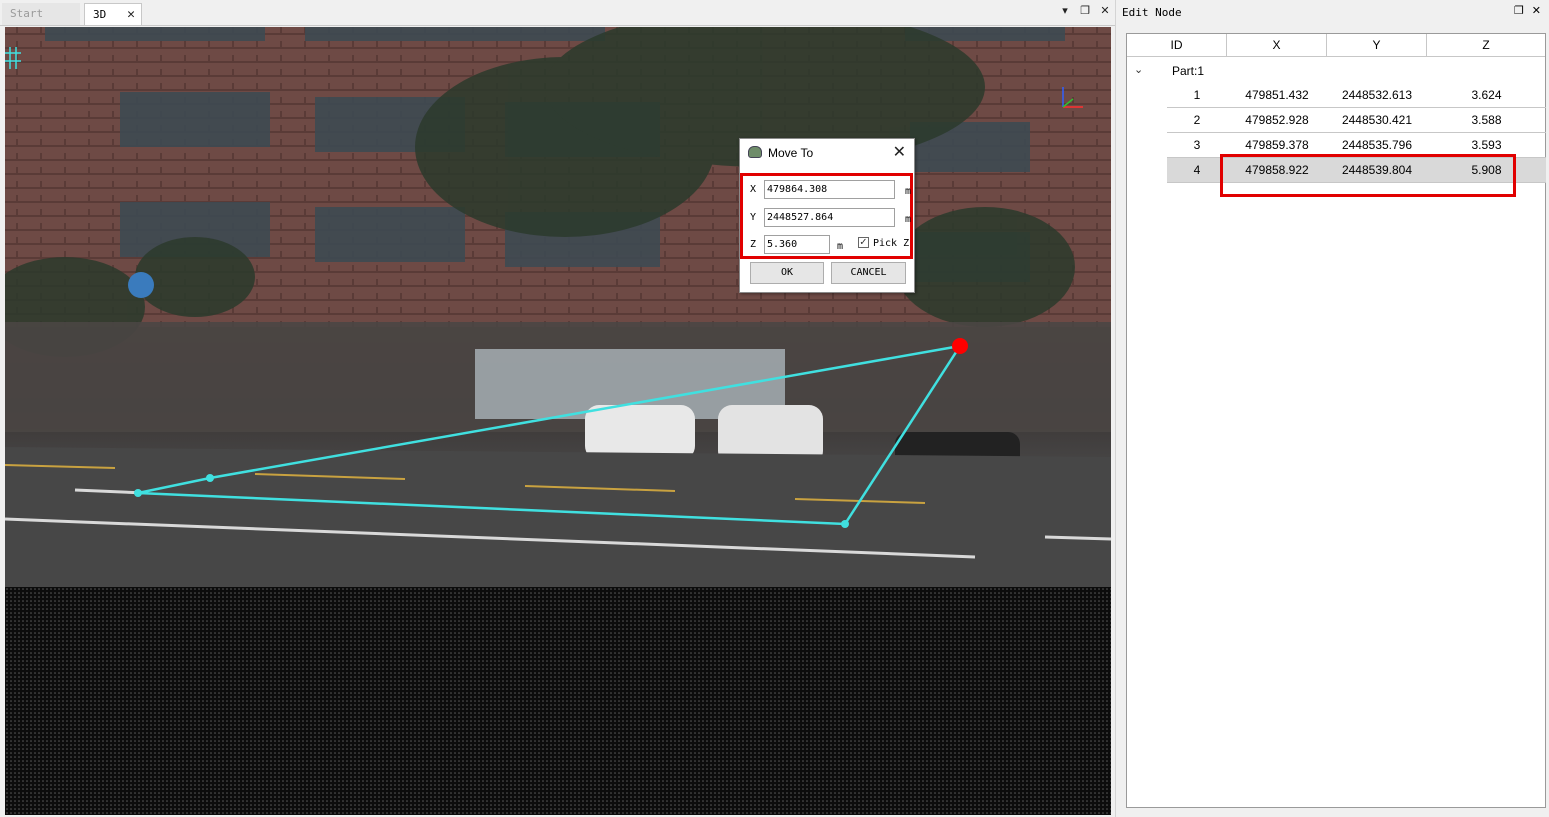 This screenshot has width=1549, height=817. I want to click on coordinate-highlight-box: X m Y m Z m Pick Z, so click(826, 216).